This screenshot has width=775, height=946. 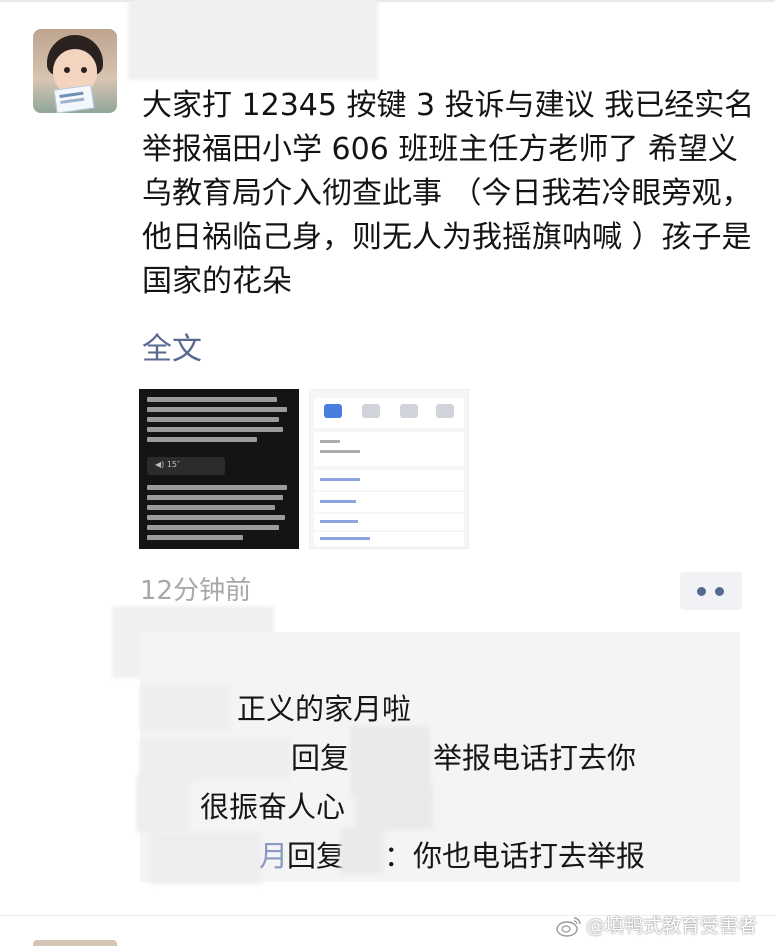 I want to click on commenter-name-fragment: 月, so click(x=273, y=856).